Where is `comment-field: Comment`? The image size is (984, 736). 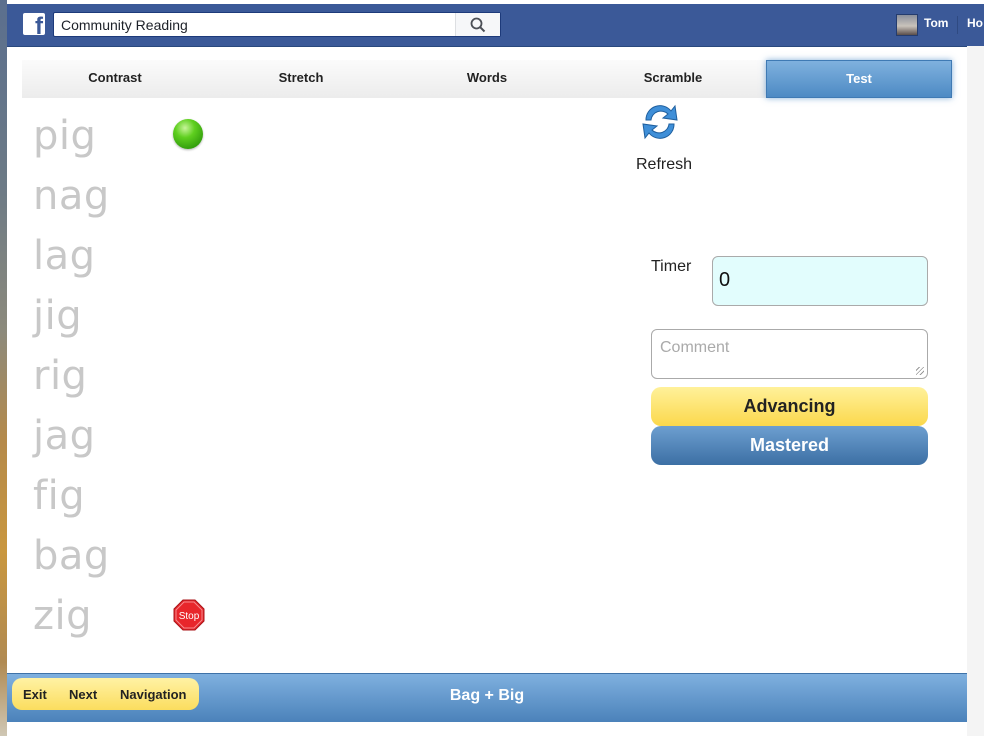
comment-field: Comment is located at coordinates (789, 354).